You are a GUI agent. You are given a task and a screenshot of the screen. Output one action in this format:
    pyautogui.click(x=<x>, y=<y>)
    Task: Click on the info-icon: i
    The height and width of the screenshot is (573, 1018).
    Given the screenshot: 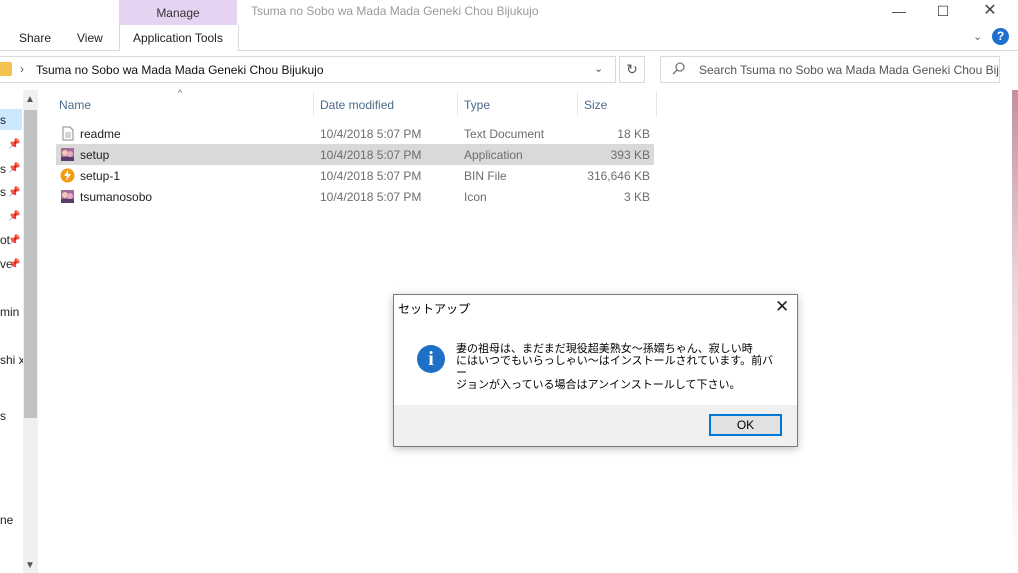 What is the action you would take?
    pyautogui.click(x=431, y=359)
    